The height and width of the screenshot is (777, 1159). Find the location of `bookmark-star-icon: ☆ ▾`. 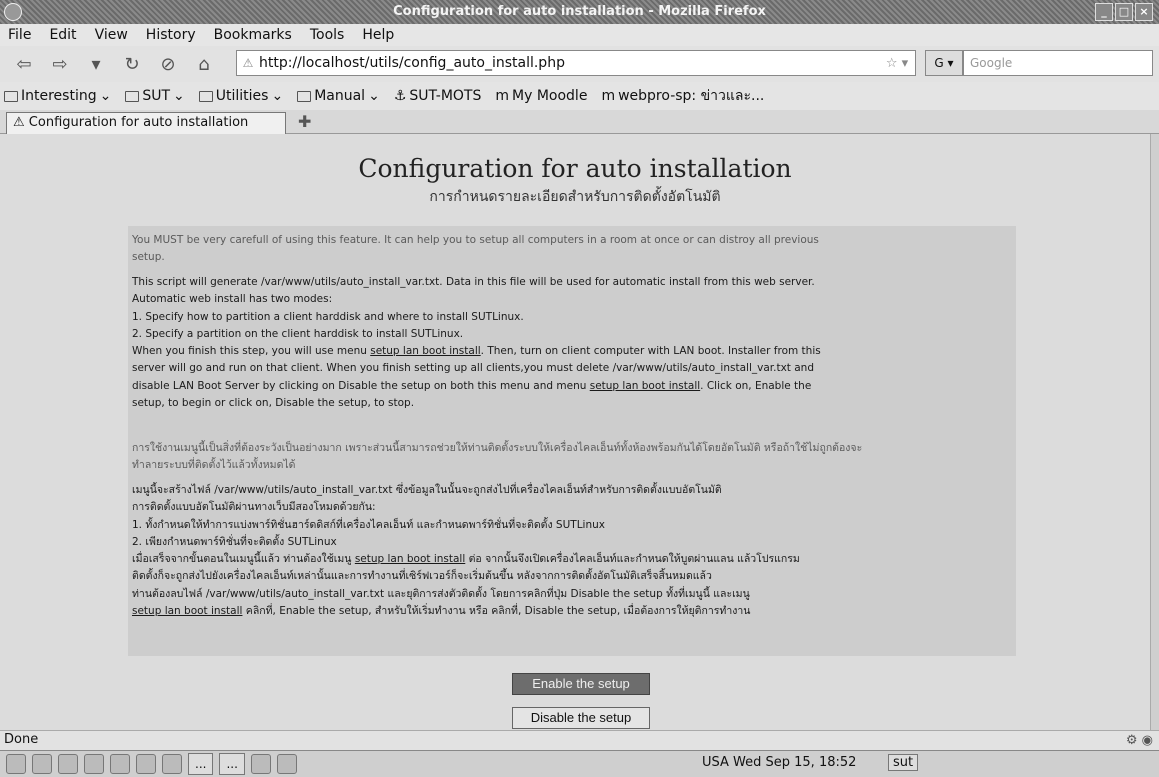

bookmark-star-icon: ☆ ▾ is located at coordinates (897, 63).